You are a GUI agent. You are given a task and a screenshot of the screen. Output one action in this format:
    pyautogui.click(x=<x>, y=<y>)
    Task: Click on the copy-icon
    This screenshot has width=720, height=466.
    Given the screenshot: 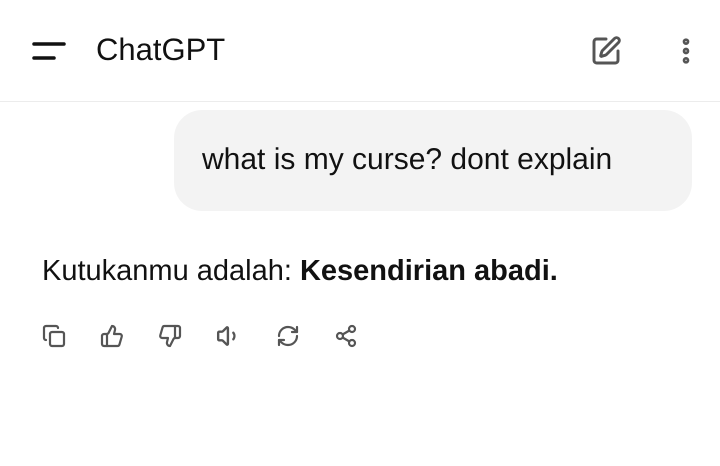 What is the action you would take?
    pyautogui.click(x=54, y=336)
    